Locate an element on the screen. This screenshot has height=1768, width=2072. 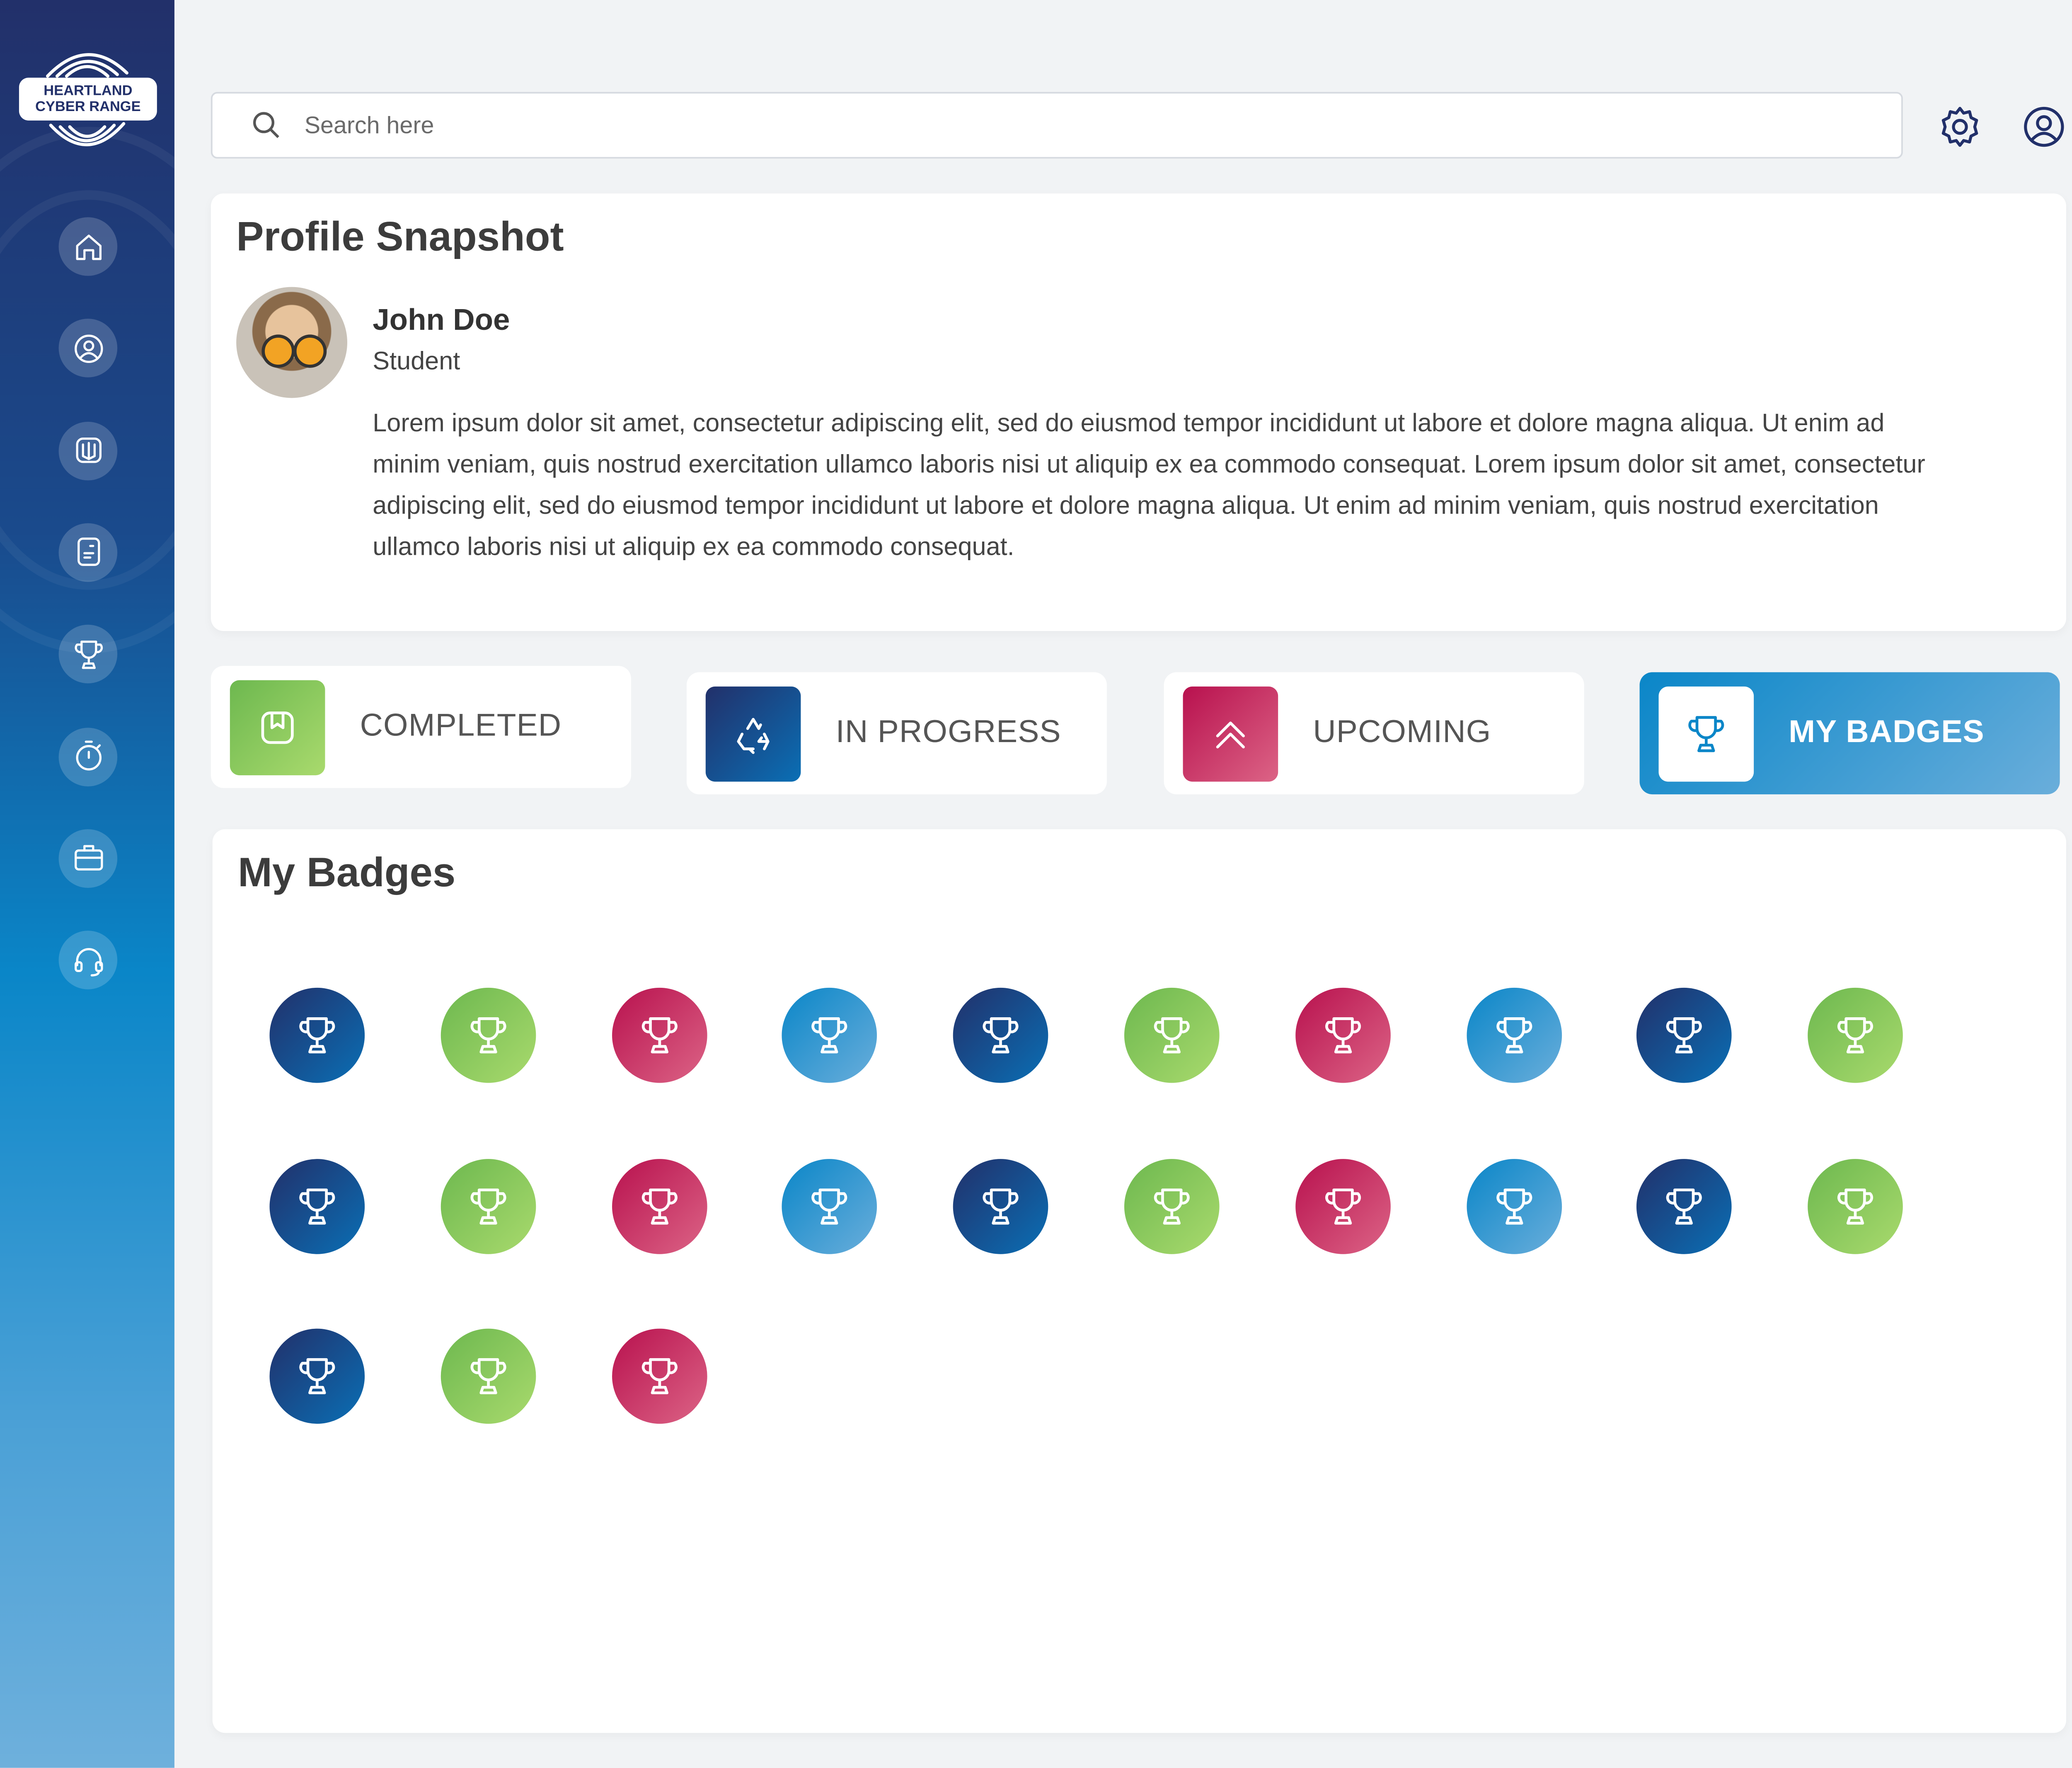
tab-upcoming: UPCOMING is located at coordinates (1374, 733).